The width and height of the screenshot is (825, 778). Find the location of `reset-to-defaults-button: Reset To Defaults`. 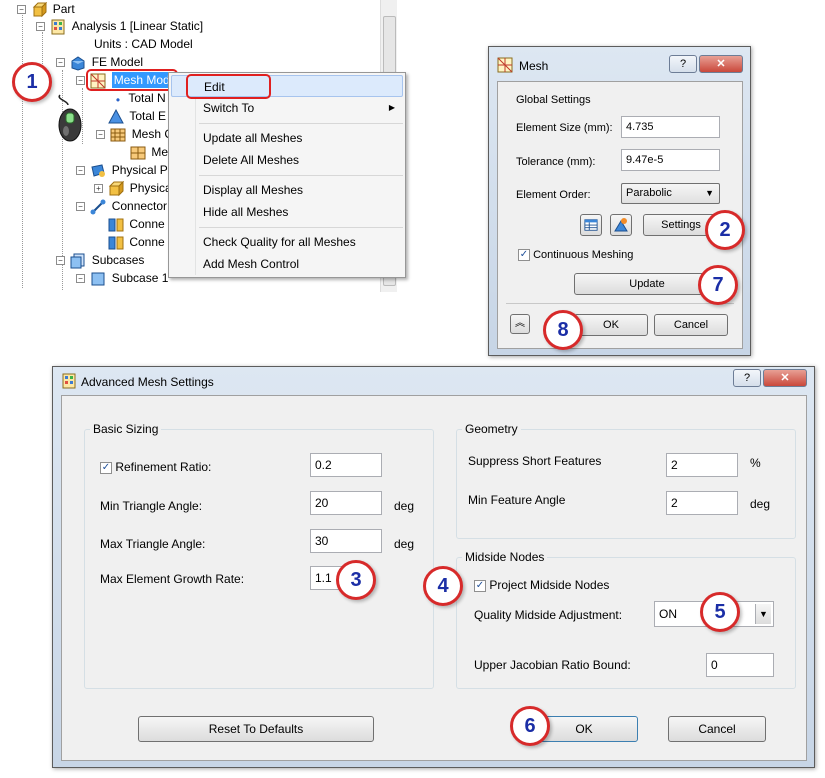

reset-to-defaults-button: Reset To Defaults is located at coordinates (256, 729).